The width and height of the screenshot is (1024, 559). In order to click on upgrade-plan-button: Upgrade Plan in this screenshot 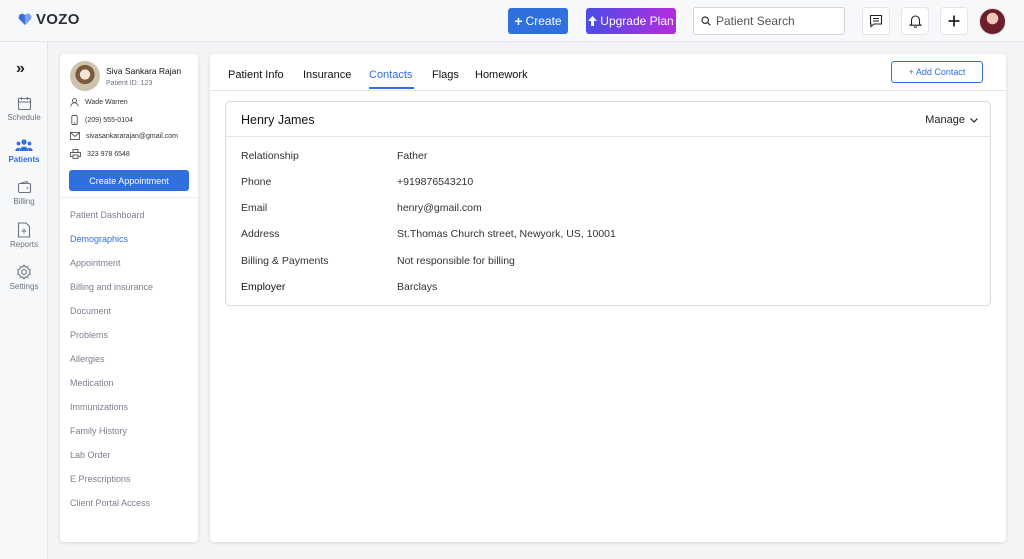, I will do `click(631, 21)`.